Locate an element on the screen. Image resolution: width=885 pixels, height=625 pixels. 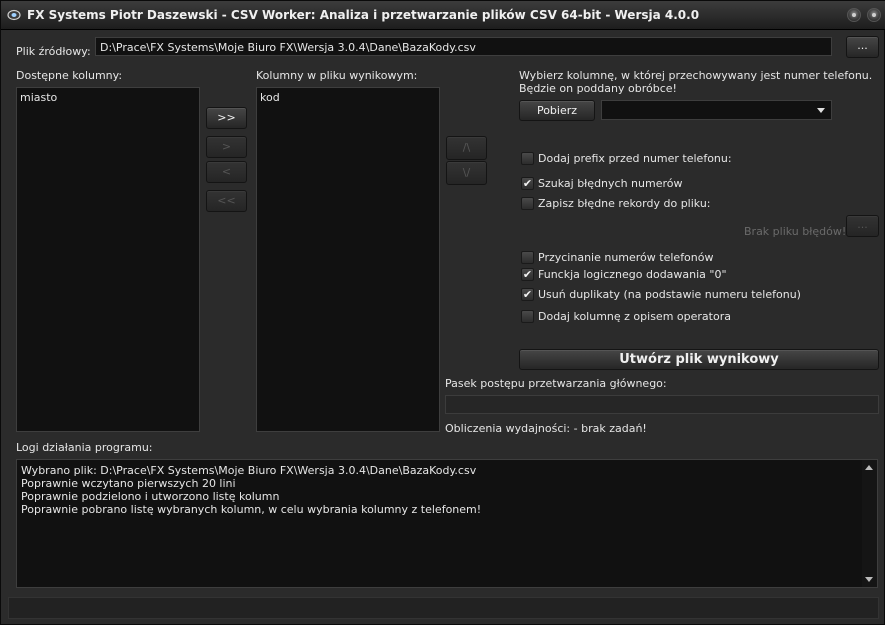
available-columns-list: miasto is located at coordinates (108, 259).